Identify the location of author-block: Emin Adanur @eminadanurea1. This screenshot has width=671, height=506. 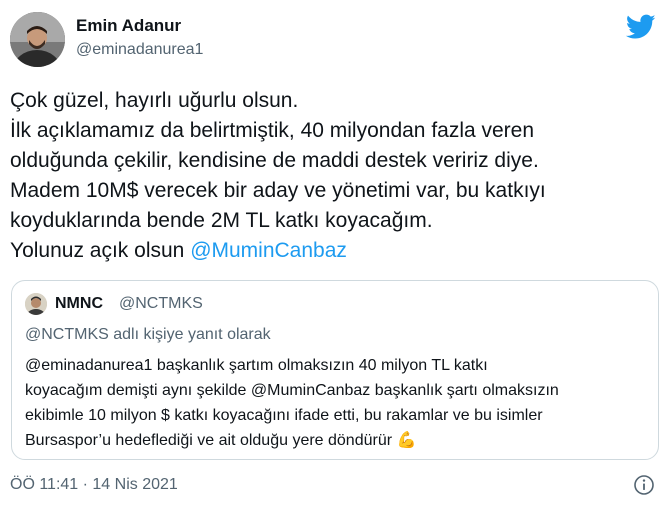
(139, 38).